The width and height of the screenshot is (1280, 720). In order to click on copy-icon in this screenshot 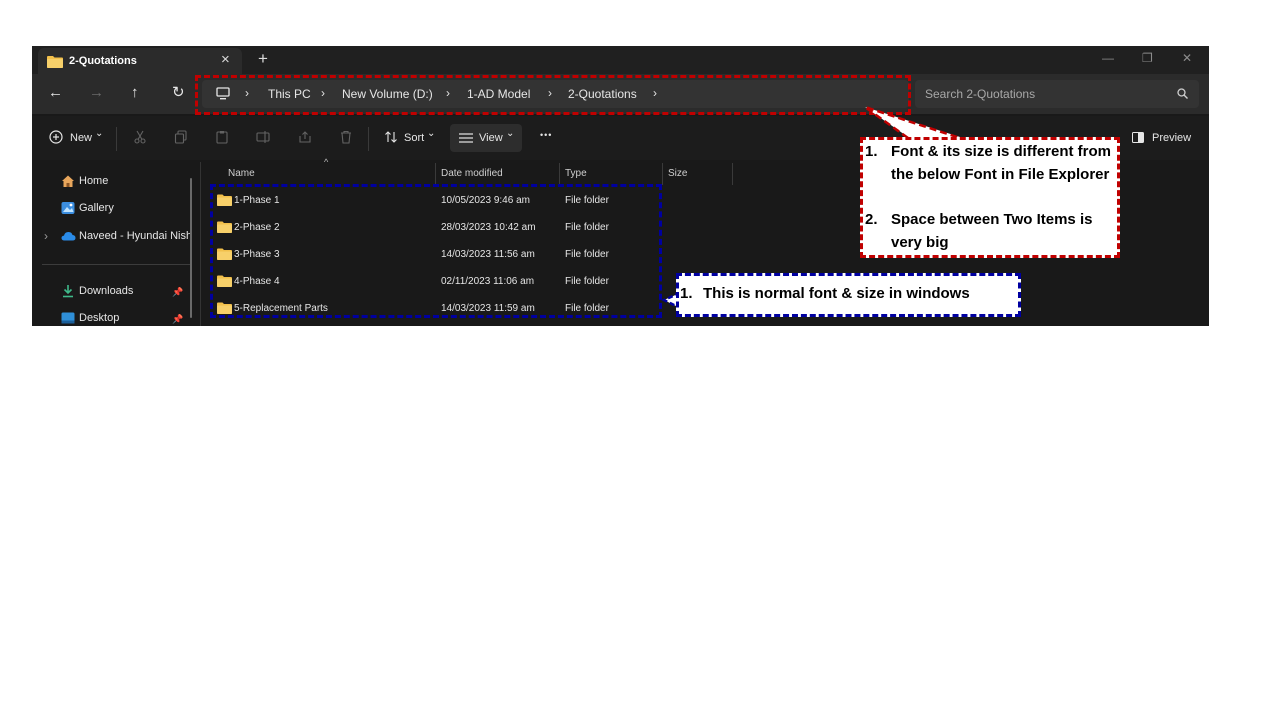, I will do `click(181, 137)`.